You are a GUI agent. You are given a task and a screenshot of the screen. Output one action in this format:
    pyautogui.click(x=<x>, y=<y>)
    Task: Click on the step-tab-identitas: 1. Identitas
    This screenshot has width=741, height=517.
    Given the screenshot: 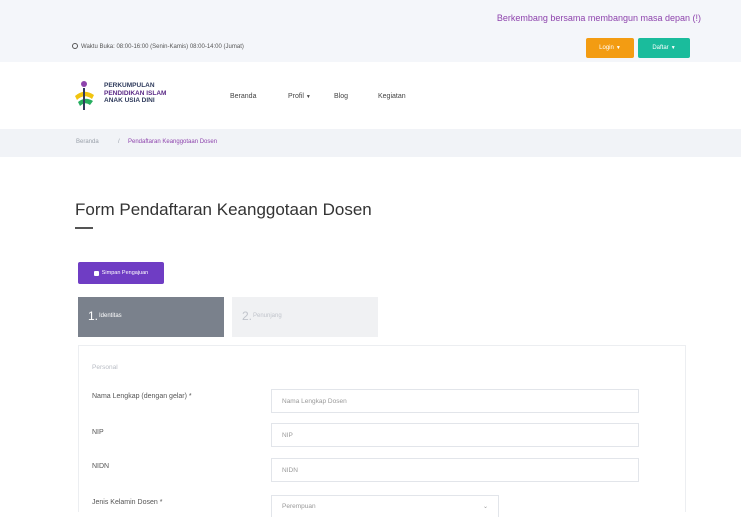 What is the action you would take?
    pyautogui.click(x=151, y=317)
    